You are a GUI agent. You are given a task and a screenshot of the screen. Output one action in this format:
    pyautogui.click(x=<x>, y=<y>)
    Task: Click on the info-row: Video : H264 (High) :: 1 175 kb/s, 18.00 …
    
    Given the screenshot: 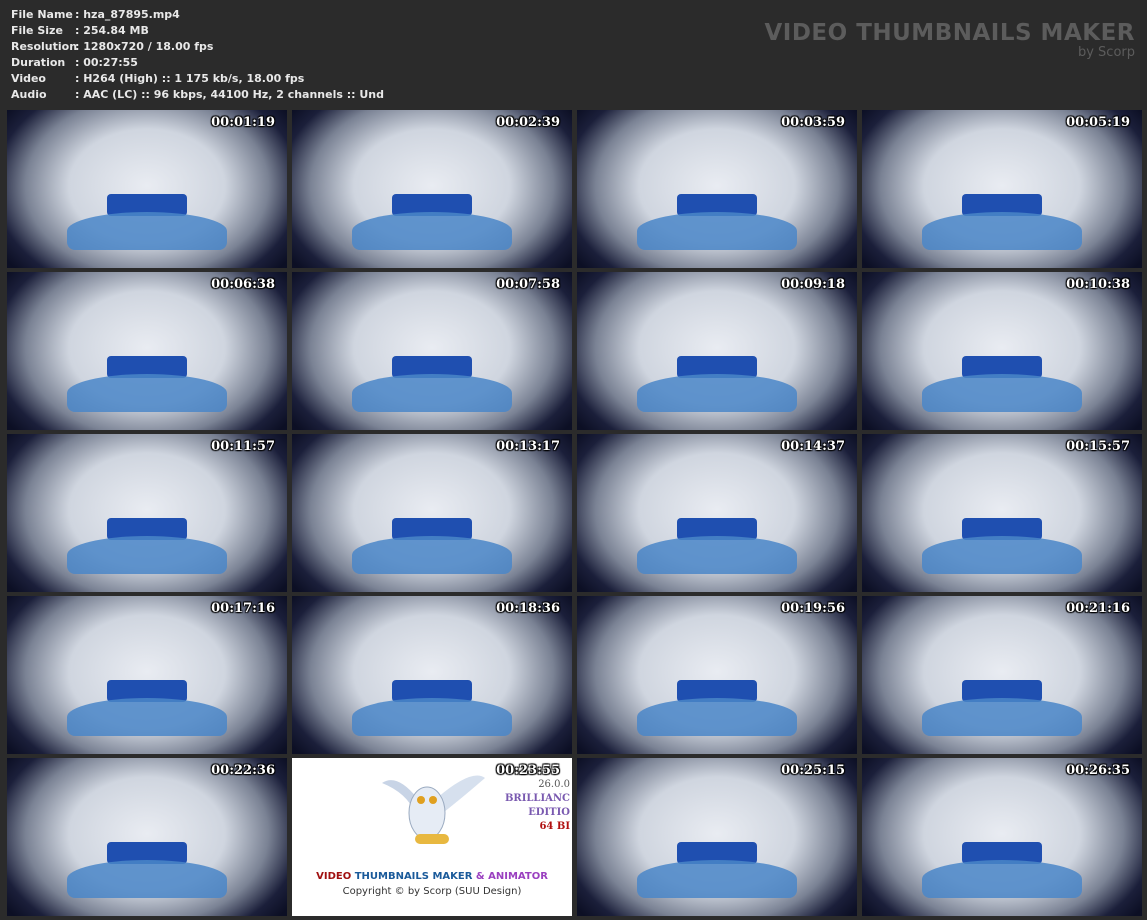 What is the action you would take?
    pyautogui.click(x=197, y=79)
    